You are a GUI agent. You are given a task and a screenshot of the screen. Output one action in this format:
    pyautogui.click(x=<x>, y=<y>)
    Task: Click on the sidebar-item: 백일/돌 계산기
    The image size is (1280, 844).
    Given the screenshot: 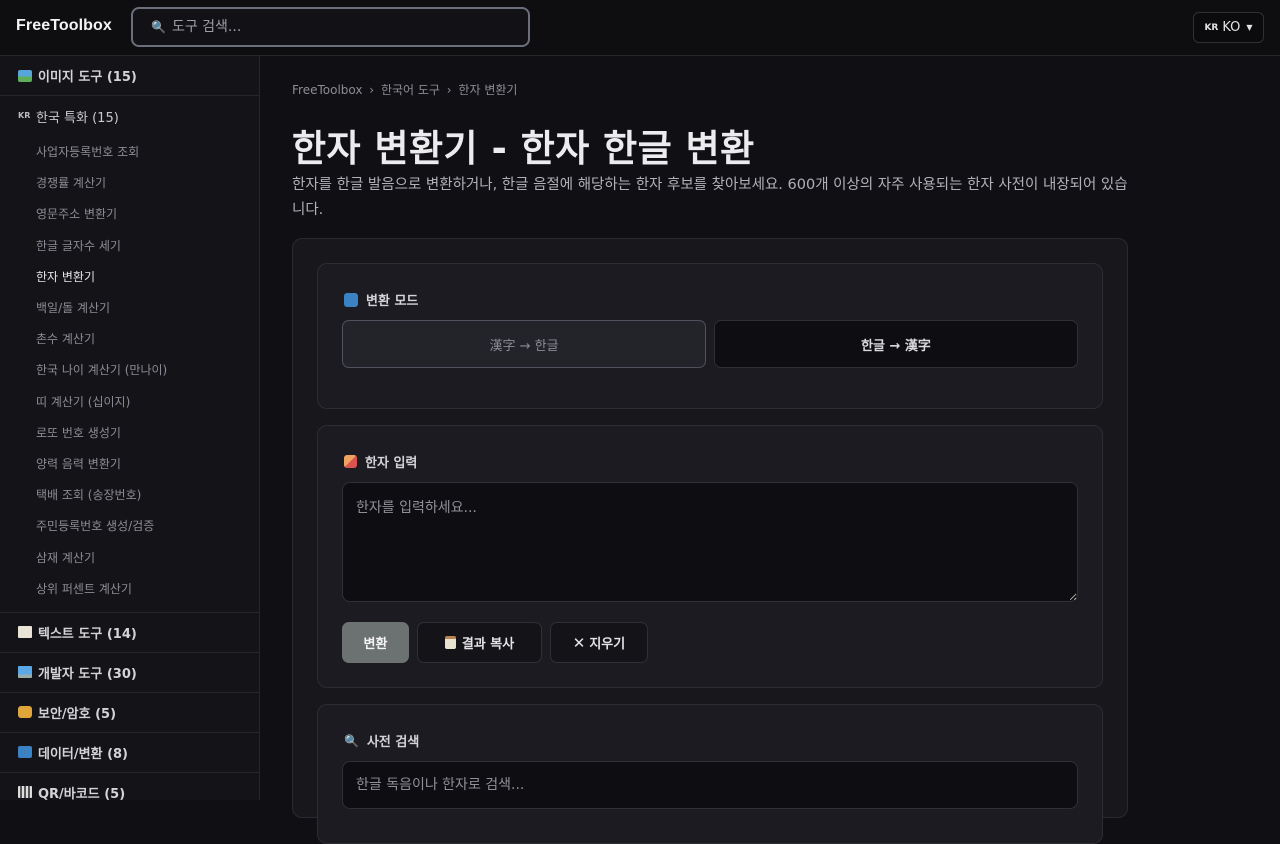 What is the action you would take?
    pyautogui.click(x=129, y=307)
    